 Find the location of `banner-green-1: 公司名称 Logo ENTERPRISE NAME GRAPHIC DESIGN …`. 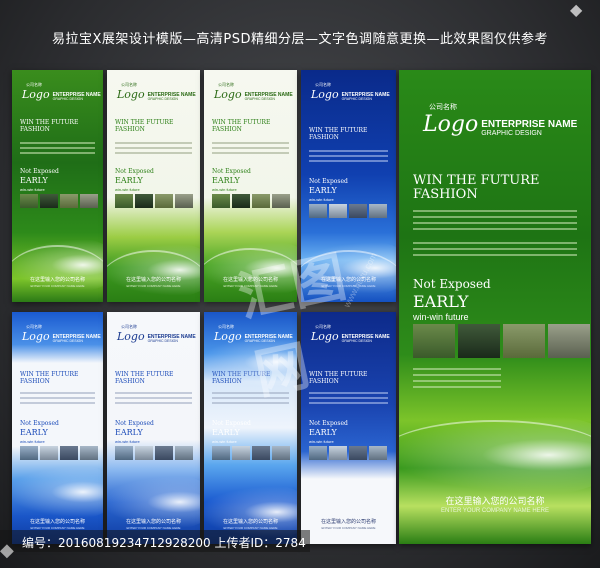

banner-green-1: 公司名称 Logo ENTERPRISE NAME GRAPHIC DESIGN … is located at coordinates (57, 186).